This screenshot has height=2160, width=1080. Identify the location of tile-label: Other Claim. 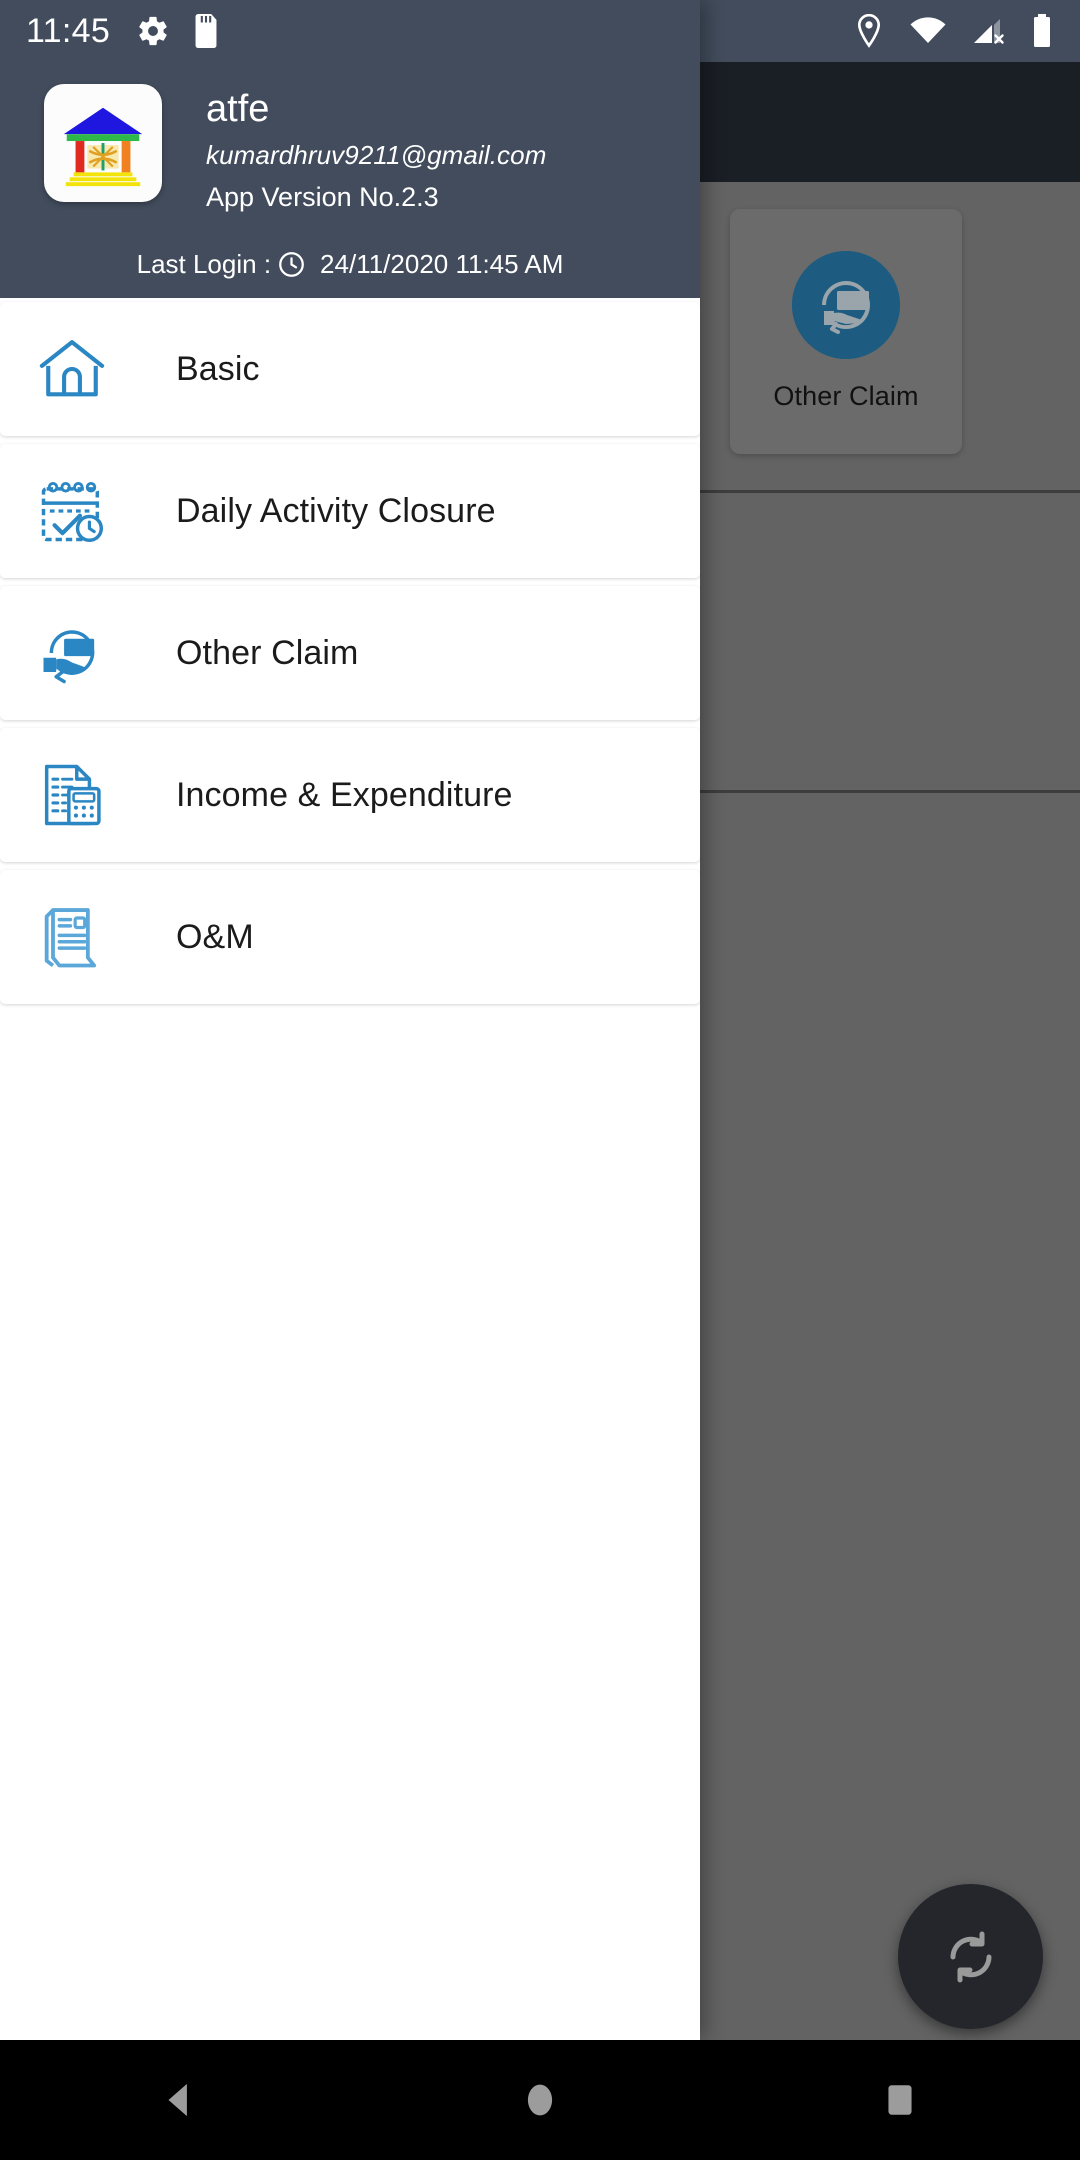
(846, 396).